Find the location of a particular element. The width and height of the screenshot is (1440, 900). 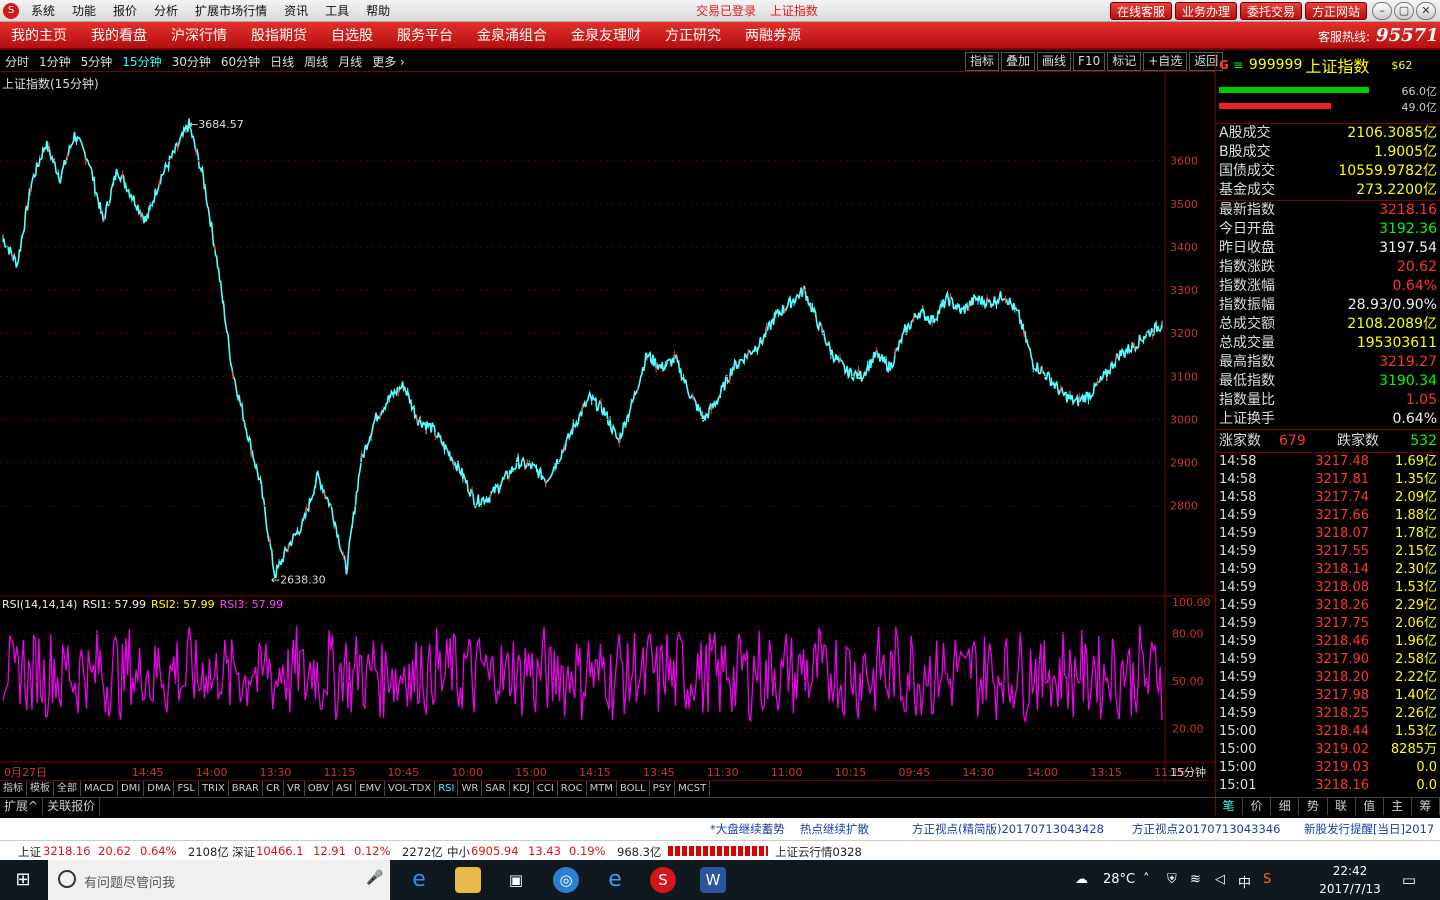

restore-icon: ▢ is located at coordinates (1404, 11).